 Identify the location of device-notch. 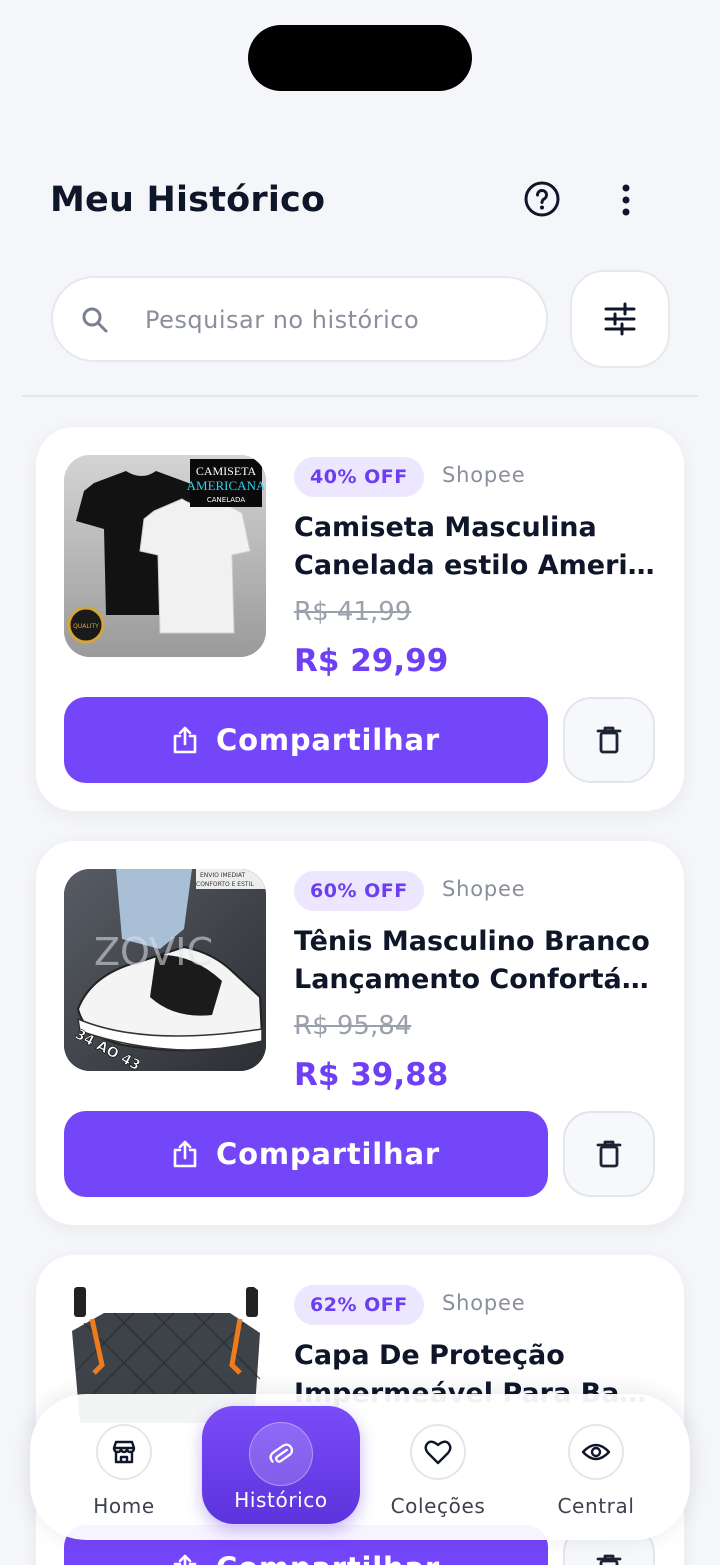
(360, 58).